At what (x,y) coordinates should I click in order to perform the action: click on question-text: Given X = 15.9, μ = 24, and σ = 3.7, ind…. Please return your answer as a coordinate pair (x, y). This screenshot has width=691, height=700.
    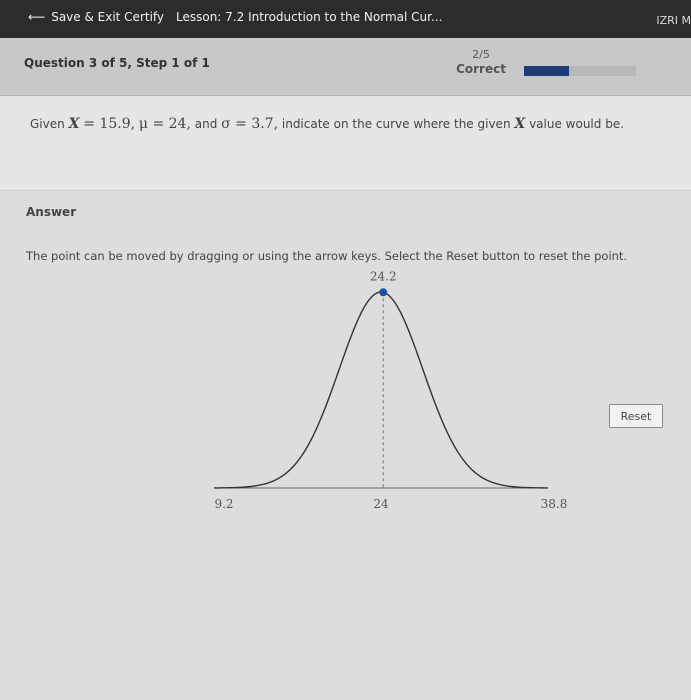
    Looking at the image, I should click on (327, 124).